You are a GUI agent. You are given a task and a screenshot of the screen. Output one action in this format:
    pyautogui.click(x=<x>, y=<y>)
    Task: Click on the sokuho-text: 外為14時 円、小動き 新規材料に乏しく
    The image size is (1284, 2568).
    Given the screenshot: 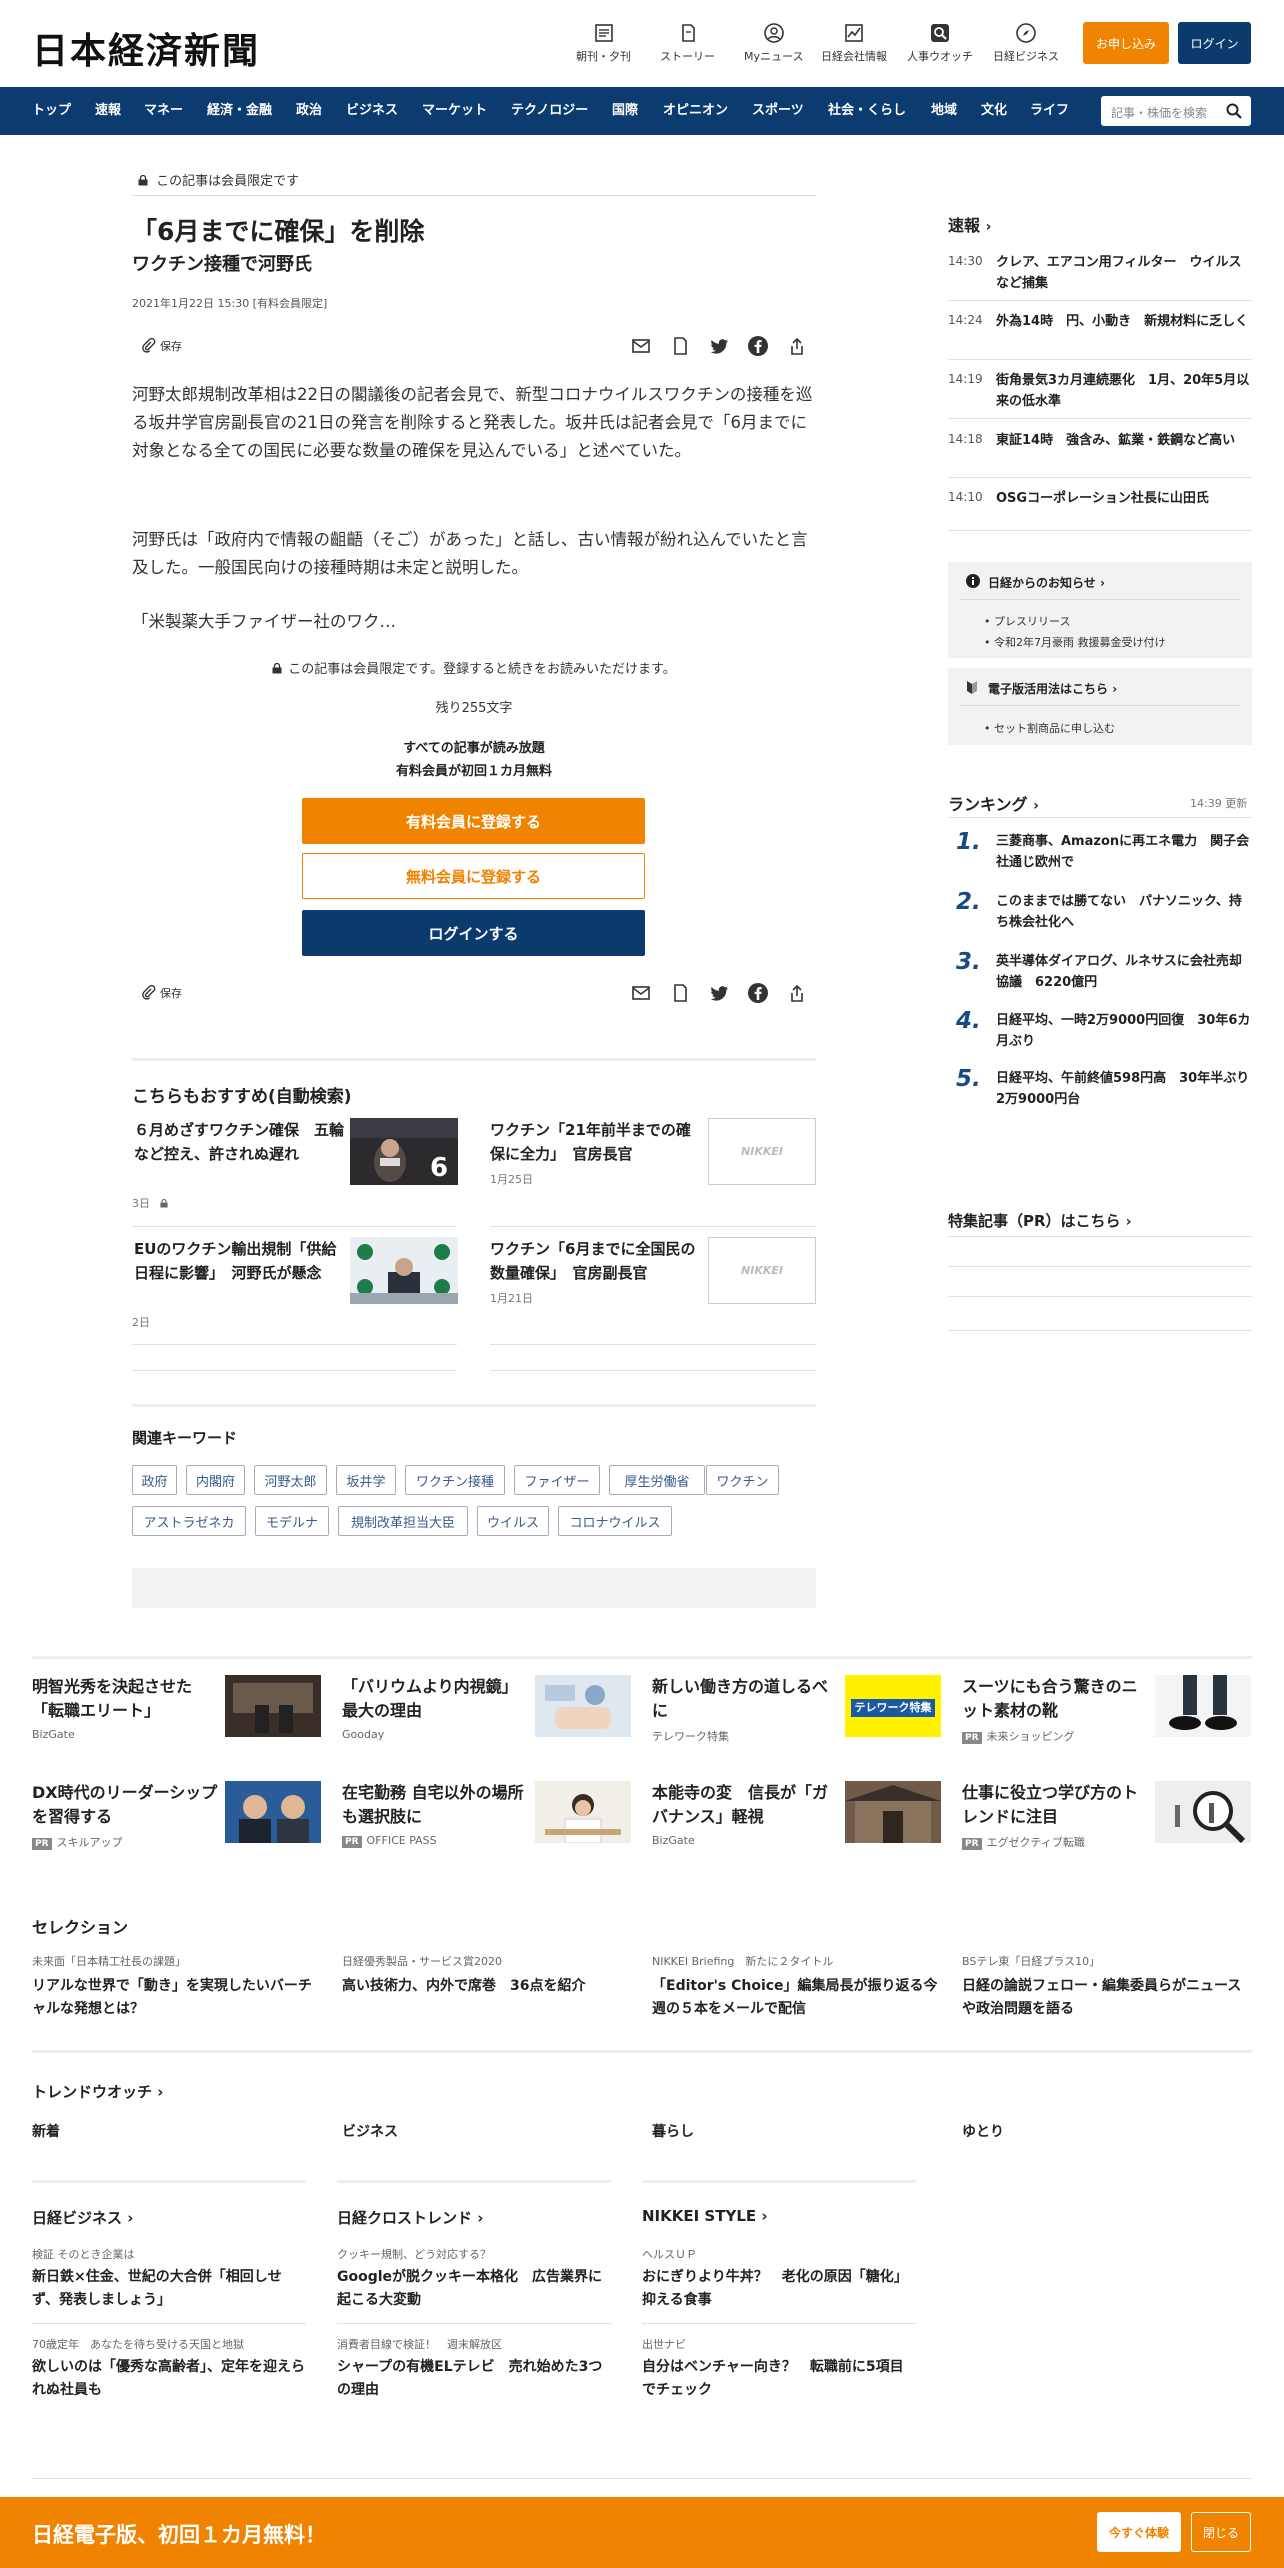 What is the action you would take?
    pyautogui.click(x=1124, y=321)
    